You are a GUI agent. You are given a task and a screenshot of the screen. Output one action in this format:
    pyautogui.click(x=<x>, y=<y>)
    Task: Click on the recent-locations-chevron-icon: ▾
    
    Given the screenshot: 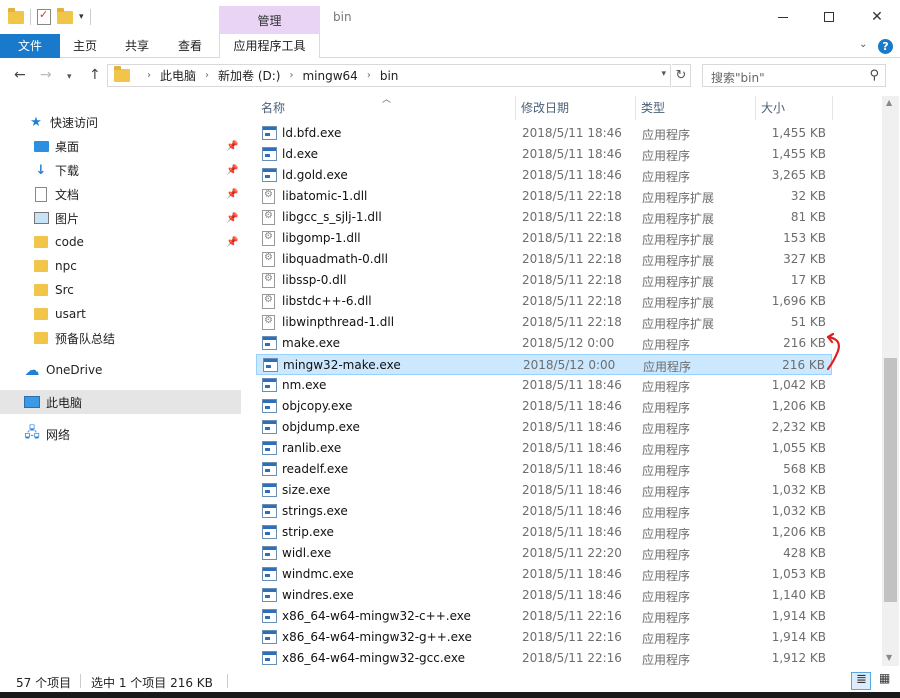 What is the action you would take?
    pyautogui.click(x=69, y=77)
    